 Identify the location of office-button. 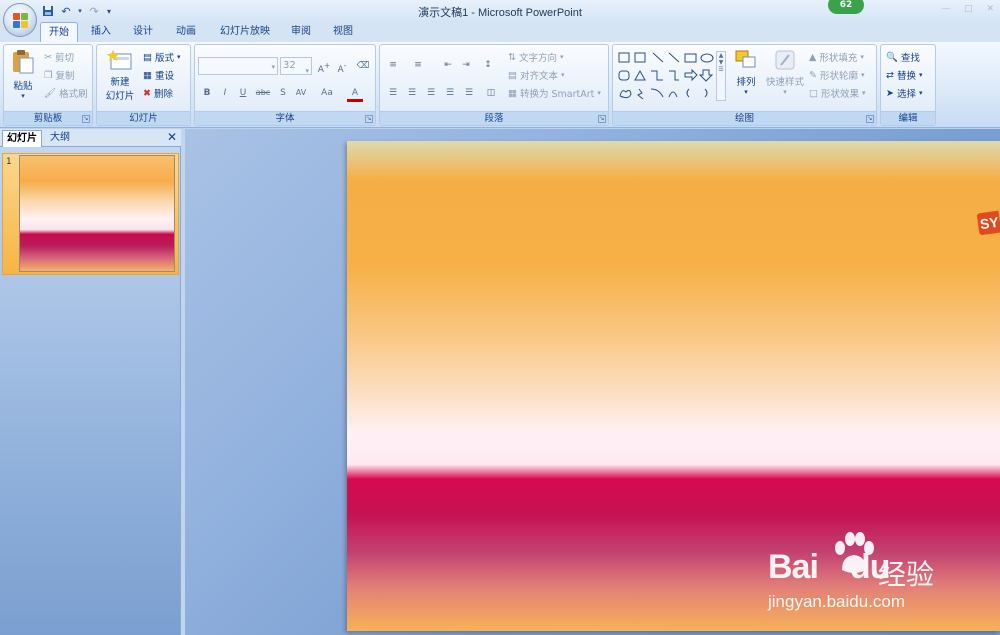
(20, 20).